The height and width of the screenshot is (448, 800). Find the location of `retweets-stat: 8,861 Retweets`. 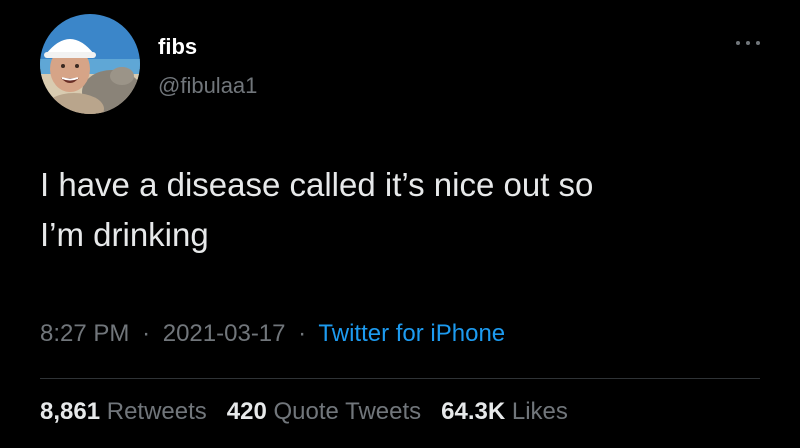

retweets-stat: 8,861 Retweets is located at coordinates (123, 412).